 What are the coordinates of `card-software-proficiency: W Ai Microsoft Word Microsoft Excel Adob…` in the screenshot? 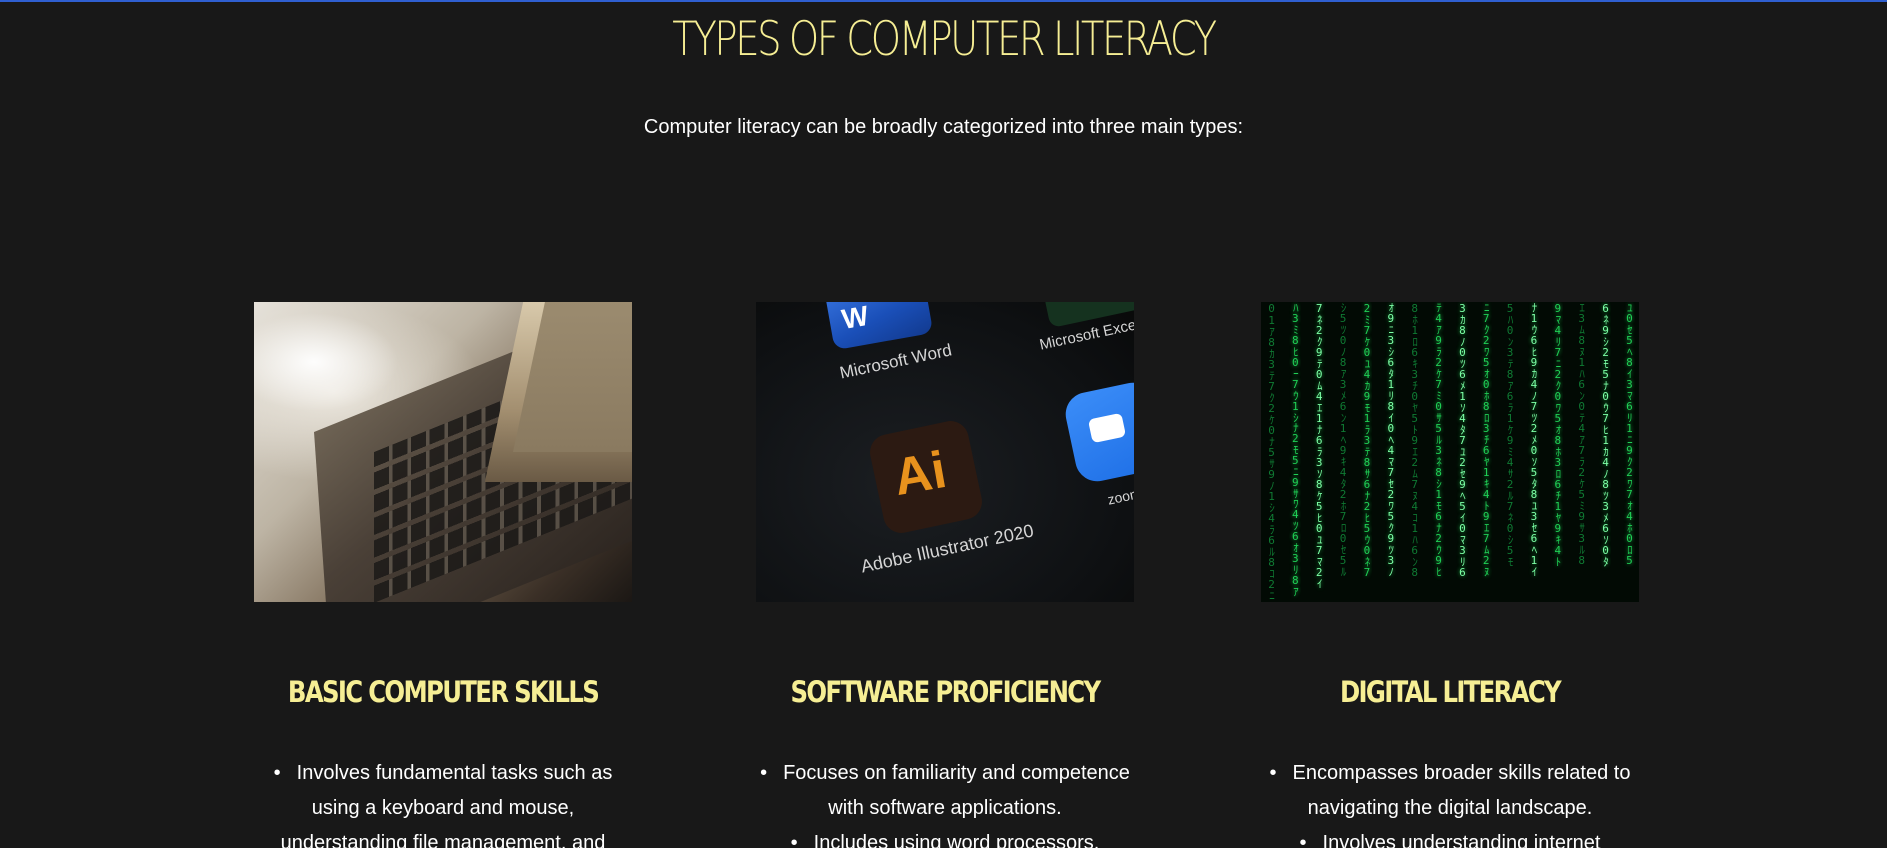 It's located at (945, 575).